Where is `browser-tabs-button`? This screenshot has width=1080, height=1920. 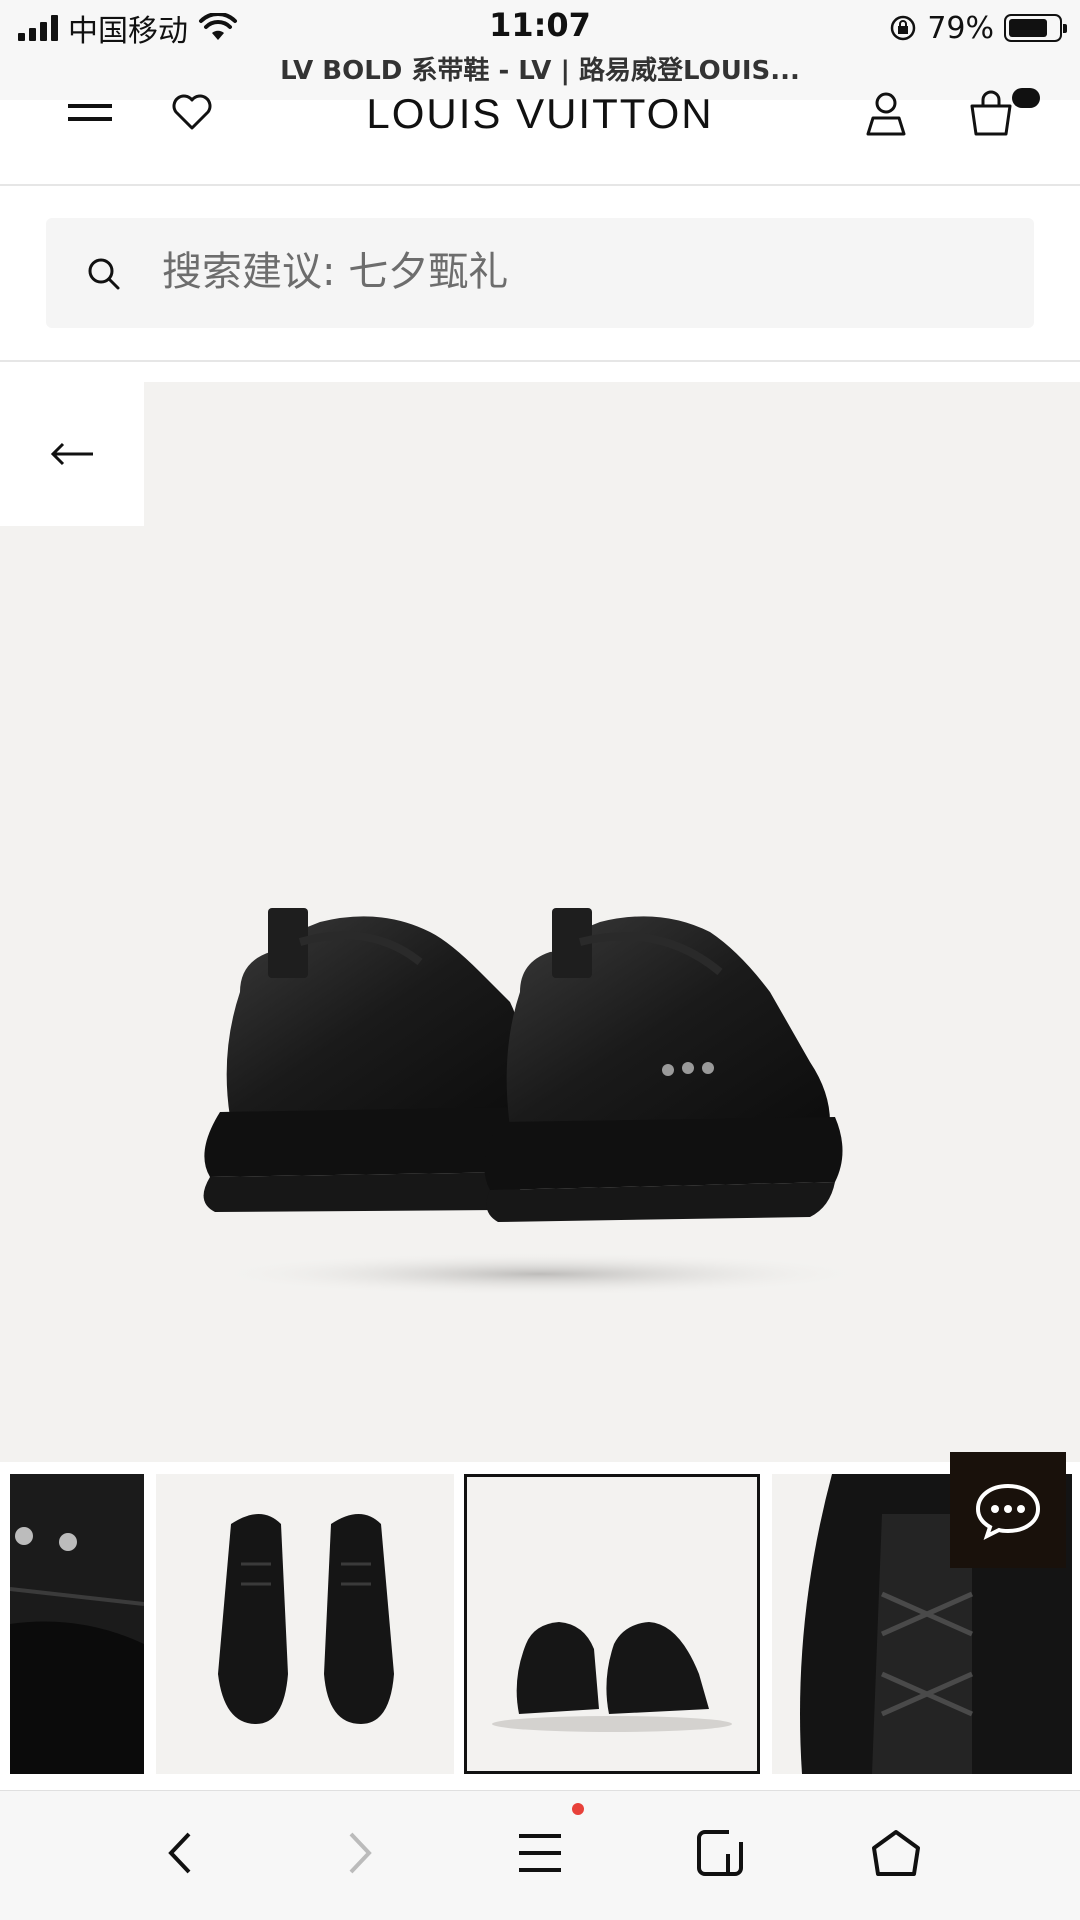 browser-tabs-button is located at coordinates (720, 1853).